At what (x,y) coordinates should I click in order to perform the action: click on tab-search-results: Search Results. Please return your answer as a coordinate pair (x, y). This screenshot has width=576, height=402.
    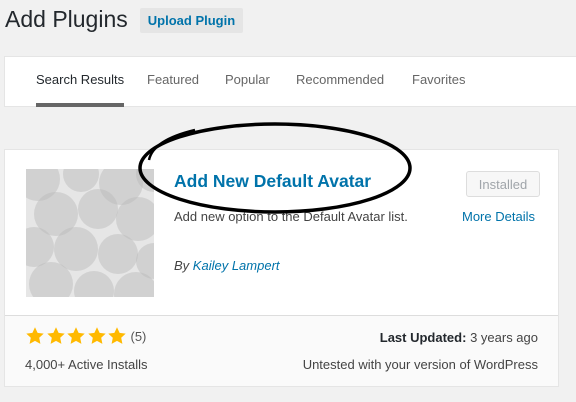
    Looking at the image, I should click on (80, 82).